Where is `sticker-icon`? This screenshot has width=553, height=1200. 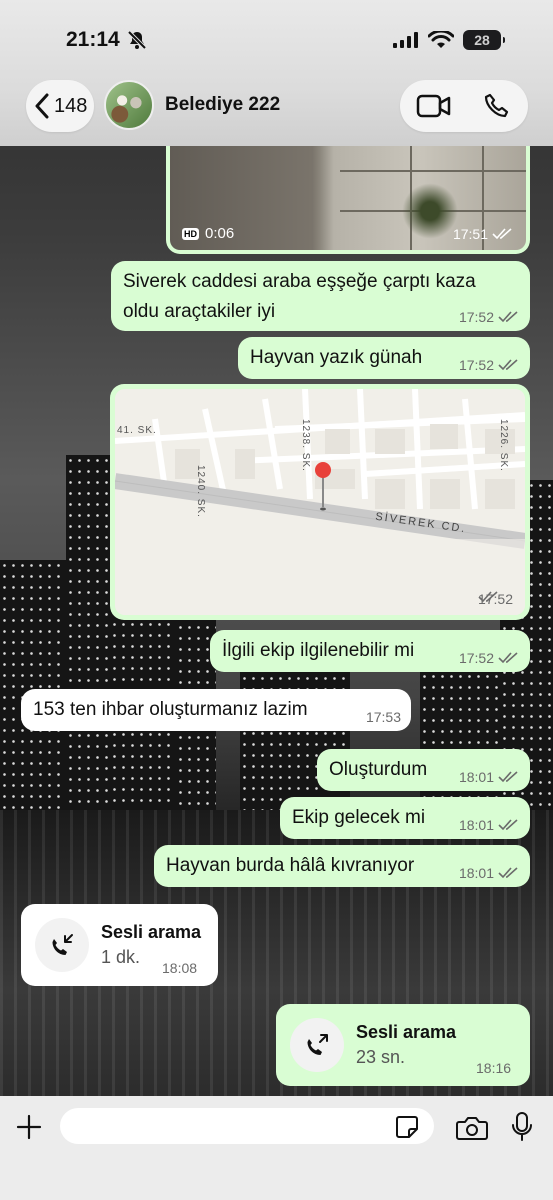 sticker-icon is located at coordinates (407, 1127).